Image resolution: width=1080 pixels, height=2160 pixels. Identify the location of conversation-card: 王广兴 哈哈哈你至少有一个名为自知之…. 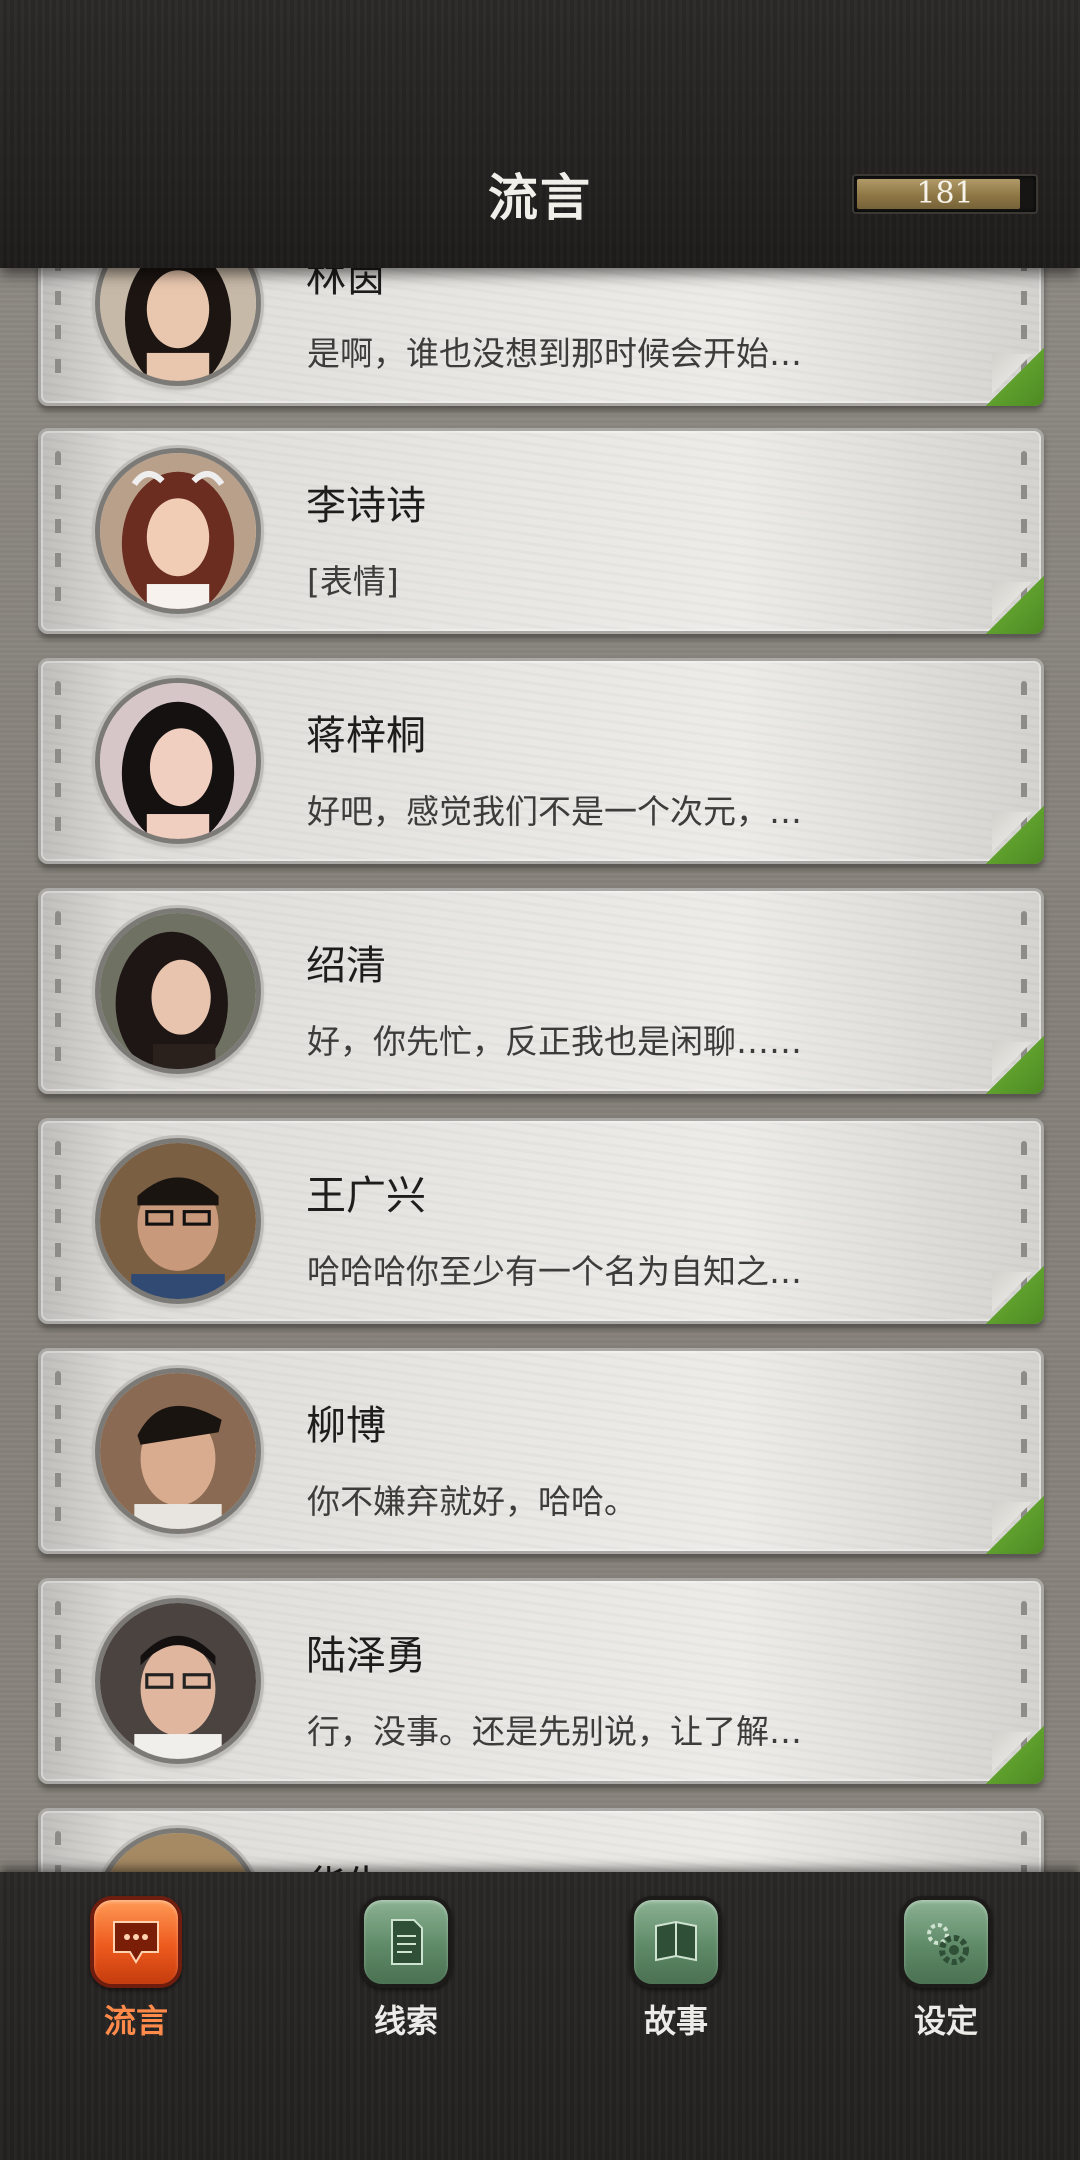
(541, 1221).